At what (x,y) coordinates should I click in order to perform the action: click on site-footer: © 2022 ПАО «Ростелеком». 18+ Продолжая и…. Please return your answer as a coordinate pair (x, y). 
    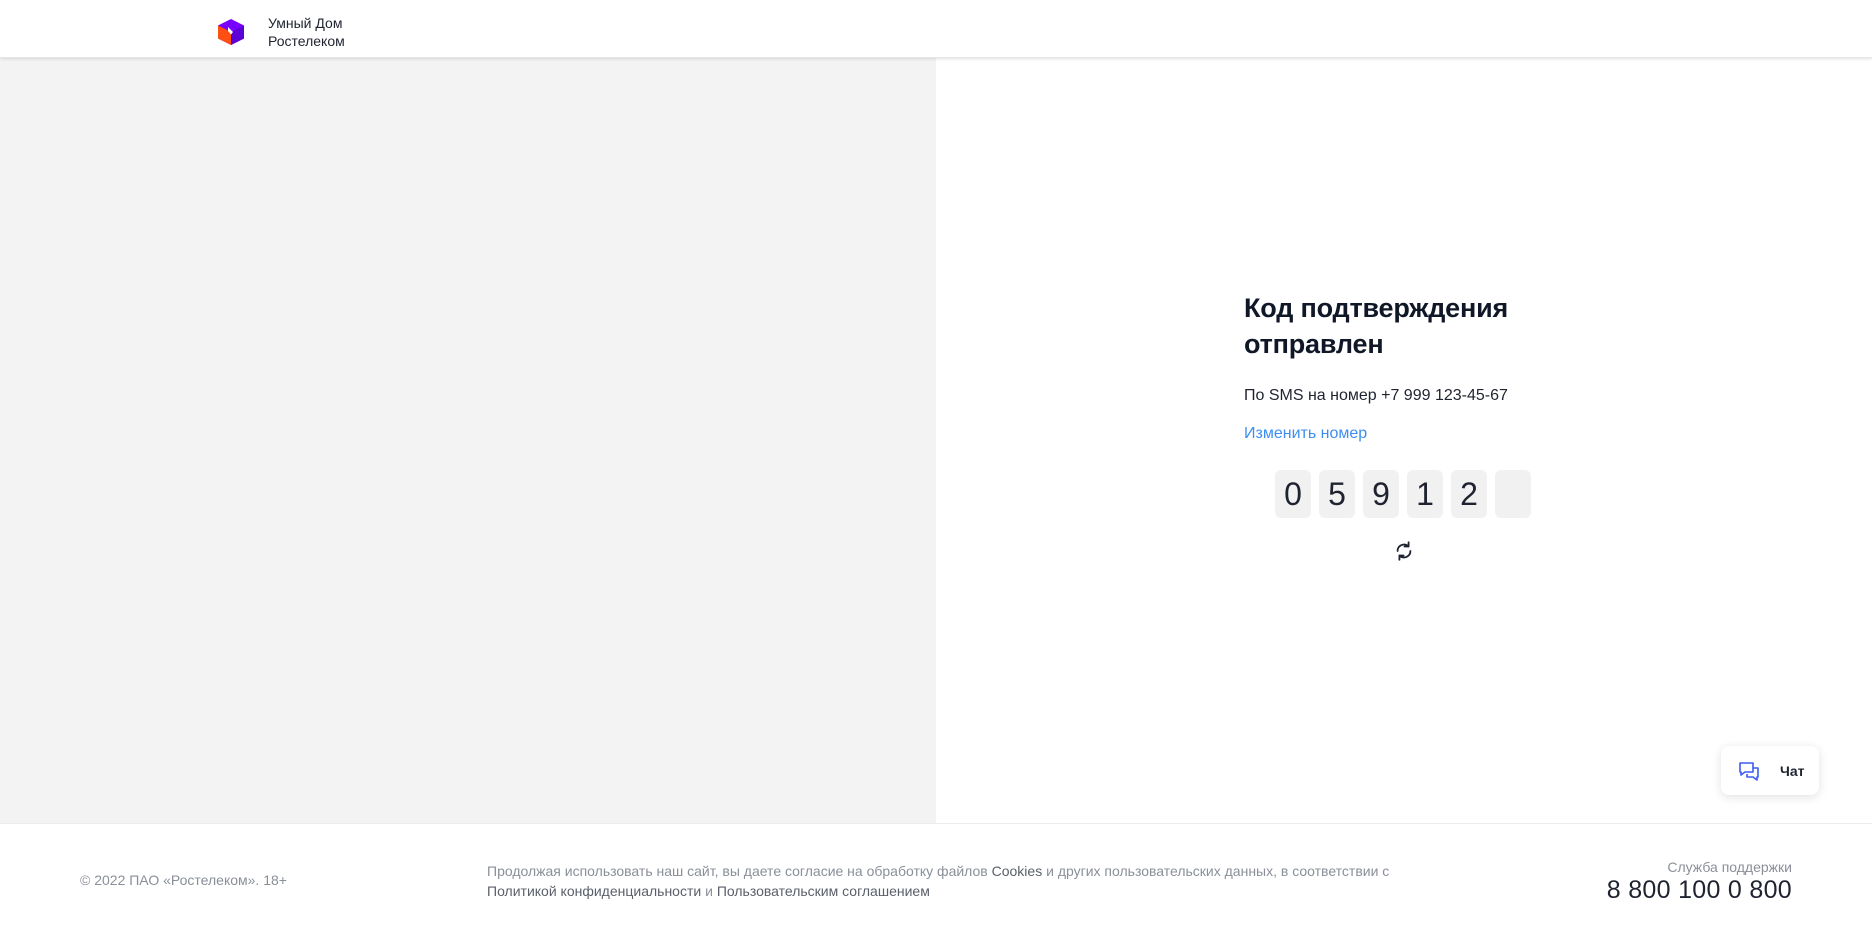
    Looking at the image, I should click on (936, 879).